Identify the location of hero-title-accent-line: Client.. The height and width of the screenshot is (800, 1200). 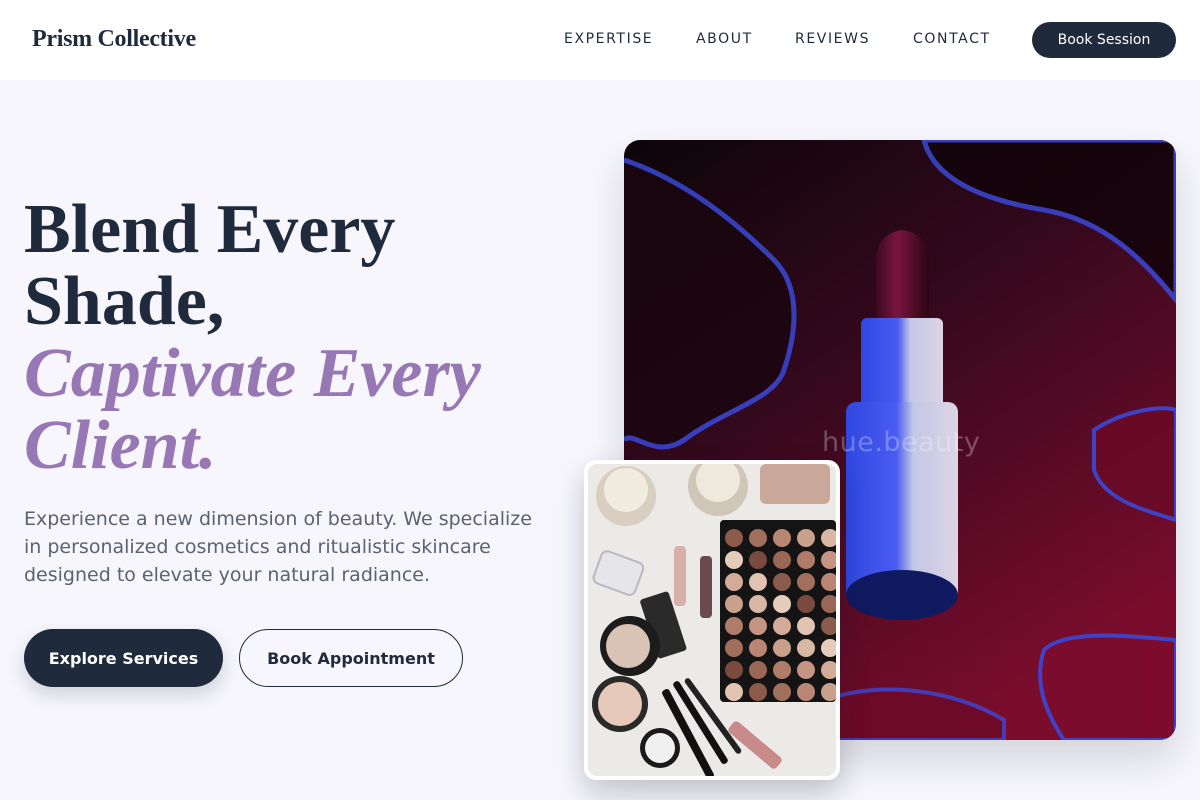
(120, 445).